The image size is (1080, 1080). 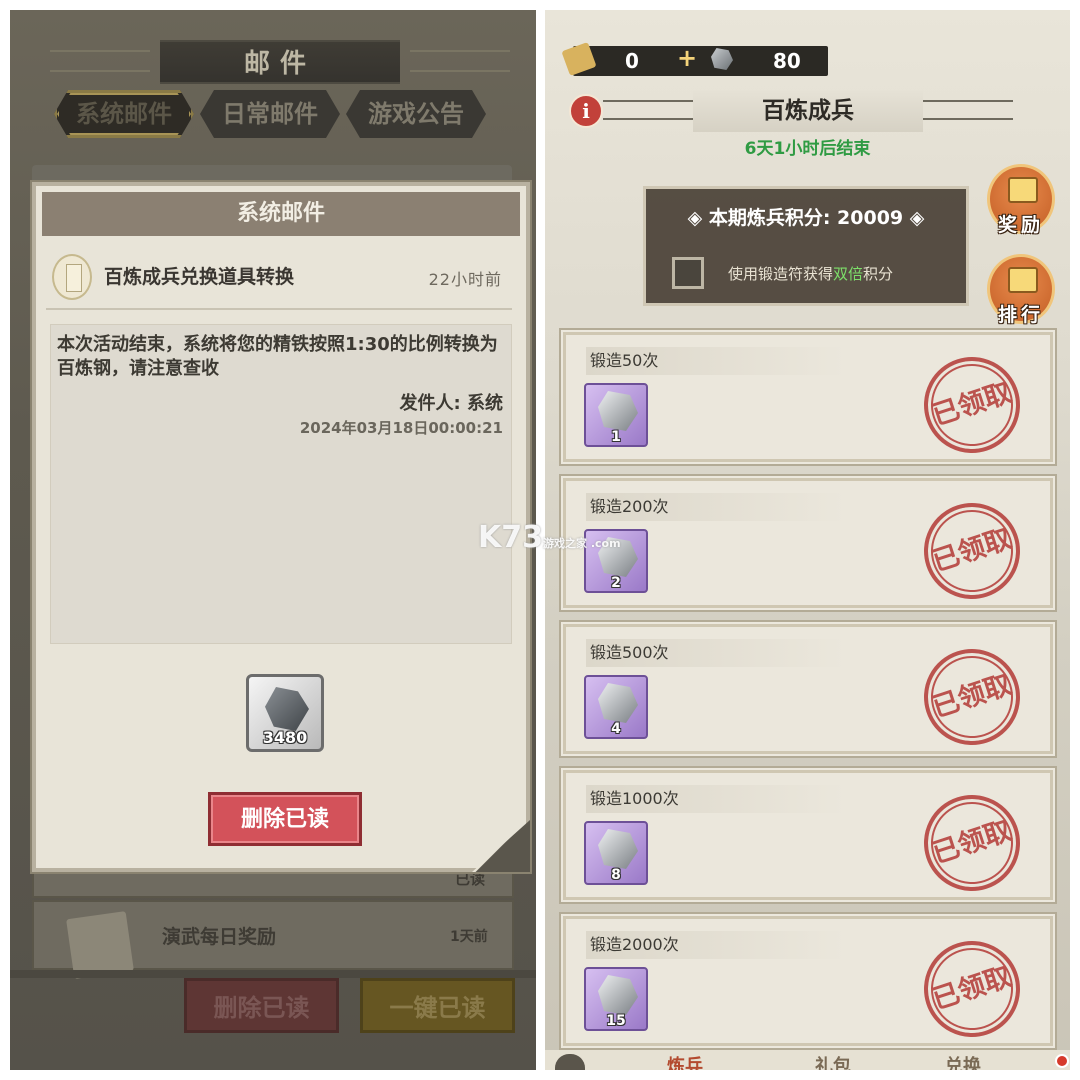 What do you see at coordinates (1023, 190) in the screenshot?
I see `chest-icon` at bounding box center [1023, 190].